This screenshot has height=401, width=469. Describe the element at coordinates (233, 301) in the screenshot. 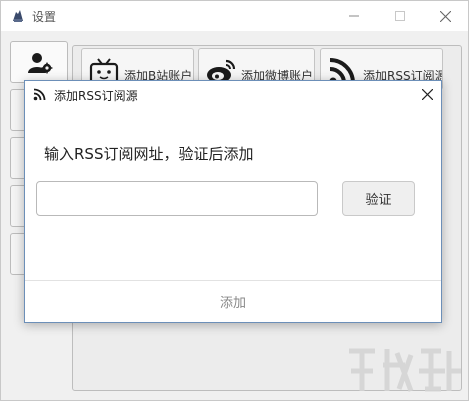

I see `add-button: 添加` at that location.